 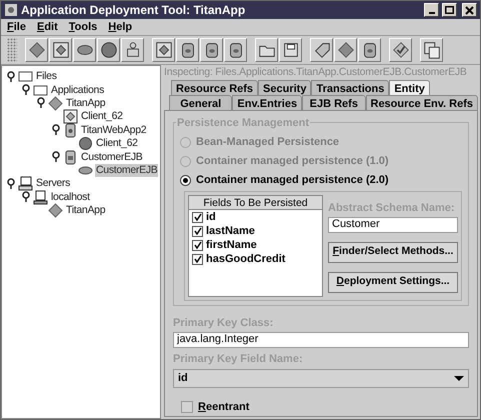 I want to click on tree-item: TitanWebApp2, so click(x=114, y=130).